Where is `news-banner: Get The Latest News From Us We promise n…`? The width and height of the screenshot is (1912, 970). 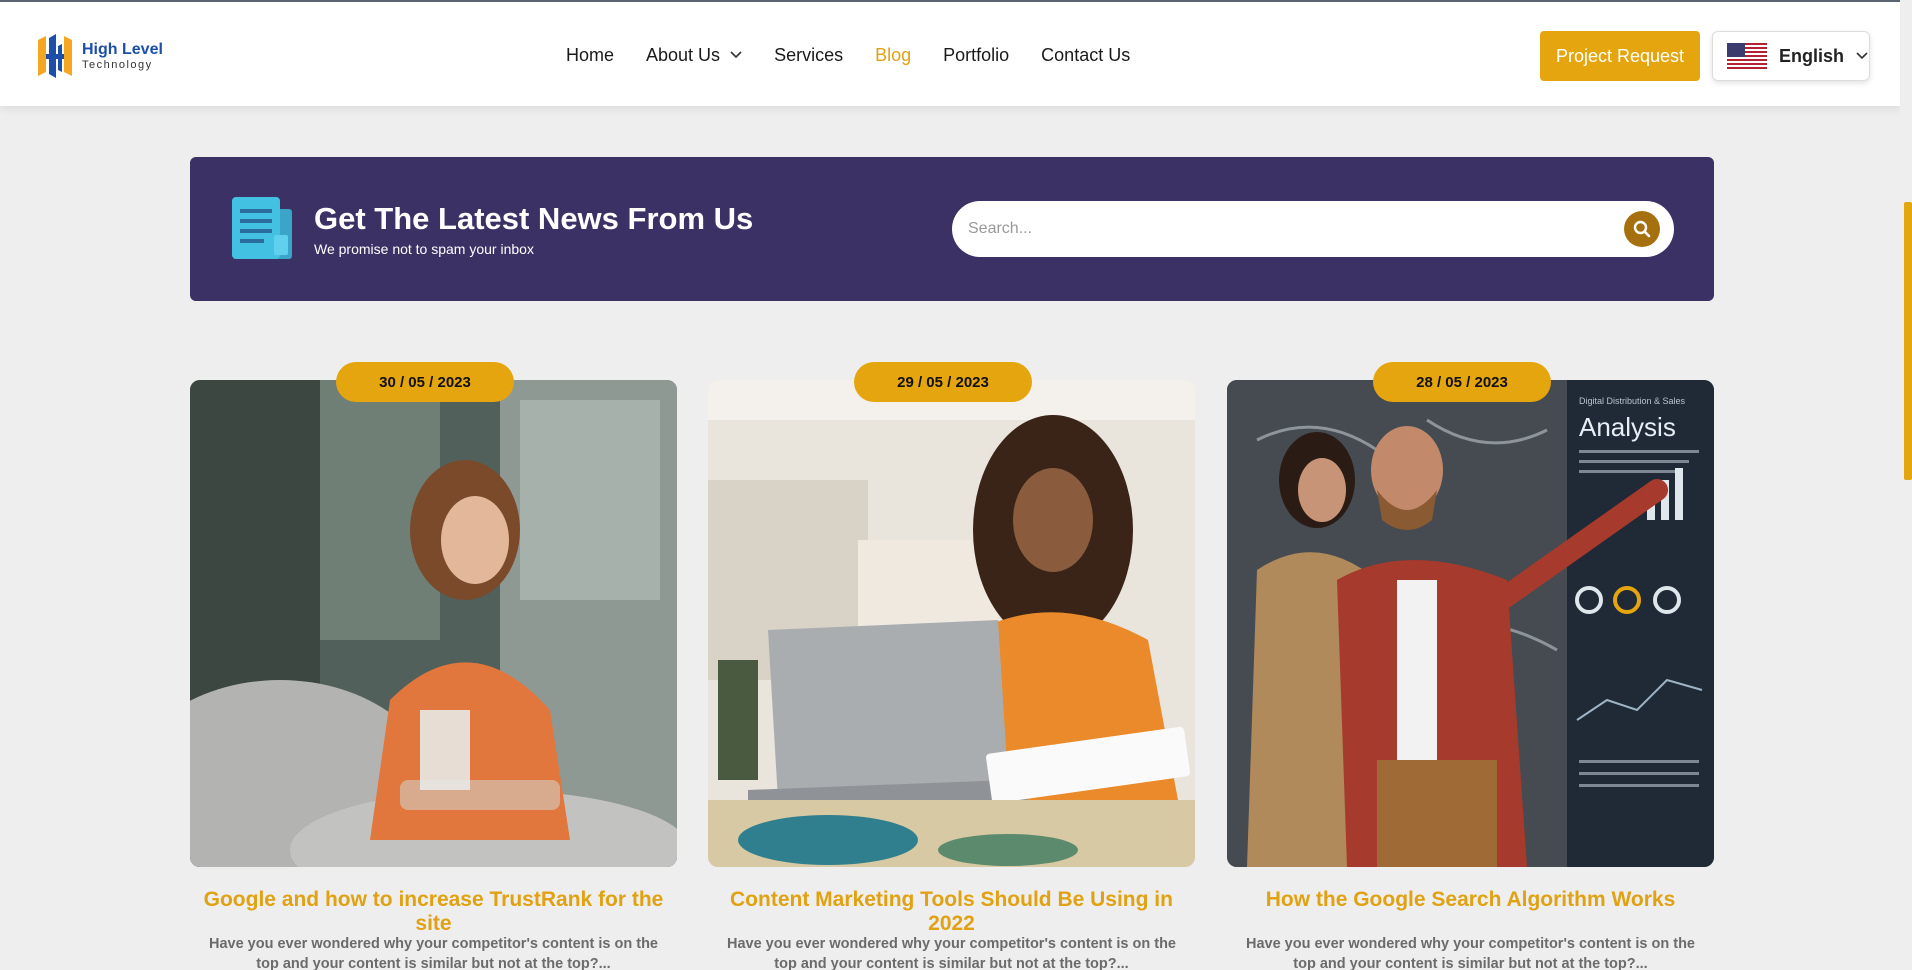
news-banner: Get The Latest News From Us We promise n… is located at coordinates (952, 229).